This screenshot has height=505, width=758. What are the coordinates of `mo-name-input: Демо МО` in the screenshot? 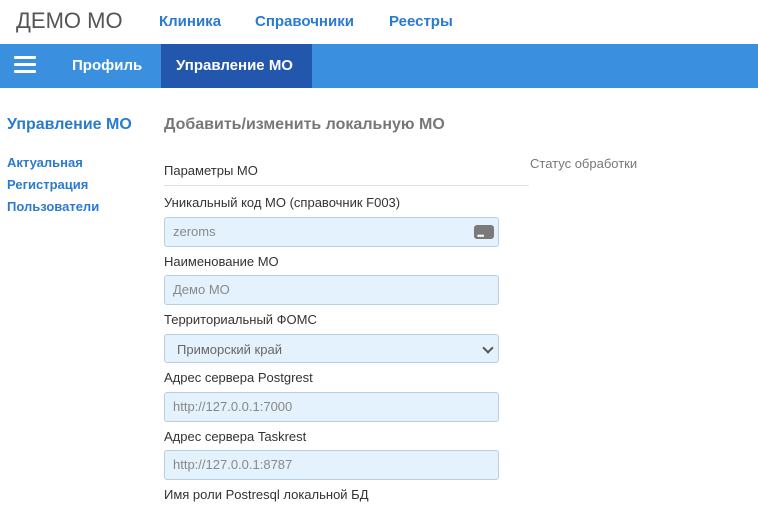 It's located at (331, 290).